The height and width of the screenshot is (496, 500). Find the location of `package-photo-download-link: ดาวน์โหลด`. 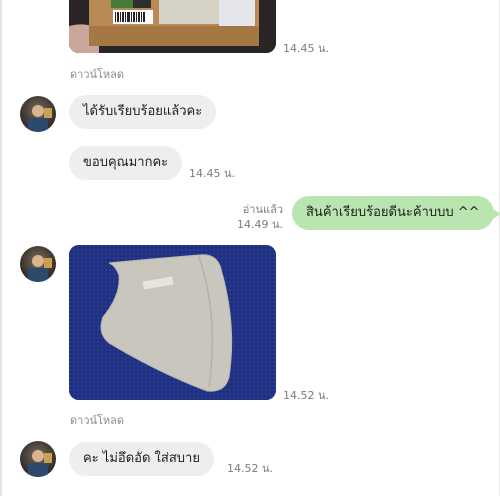

package-photo-download-link: ดาวน์โหลด is located at coordinates (97, 74).